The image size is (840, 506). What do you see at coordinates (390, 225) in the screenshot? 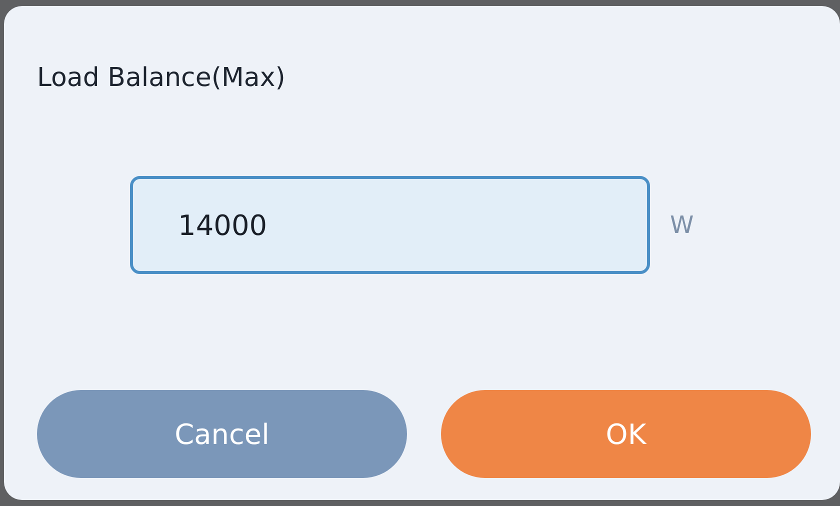
I see `input-field: 14000` at bounding box center [390, 225].